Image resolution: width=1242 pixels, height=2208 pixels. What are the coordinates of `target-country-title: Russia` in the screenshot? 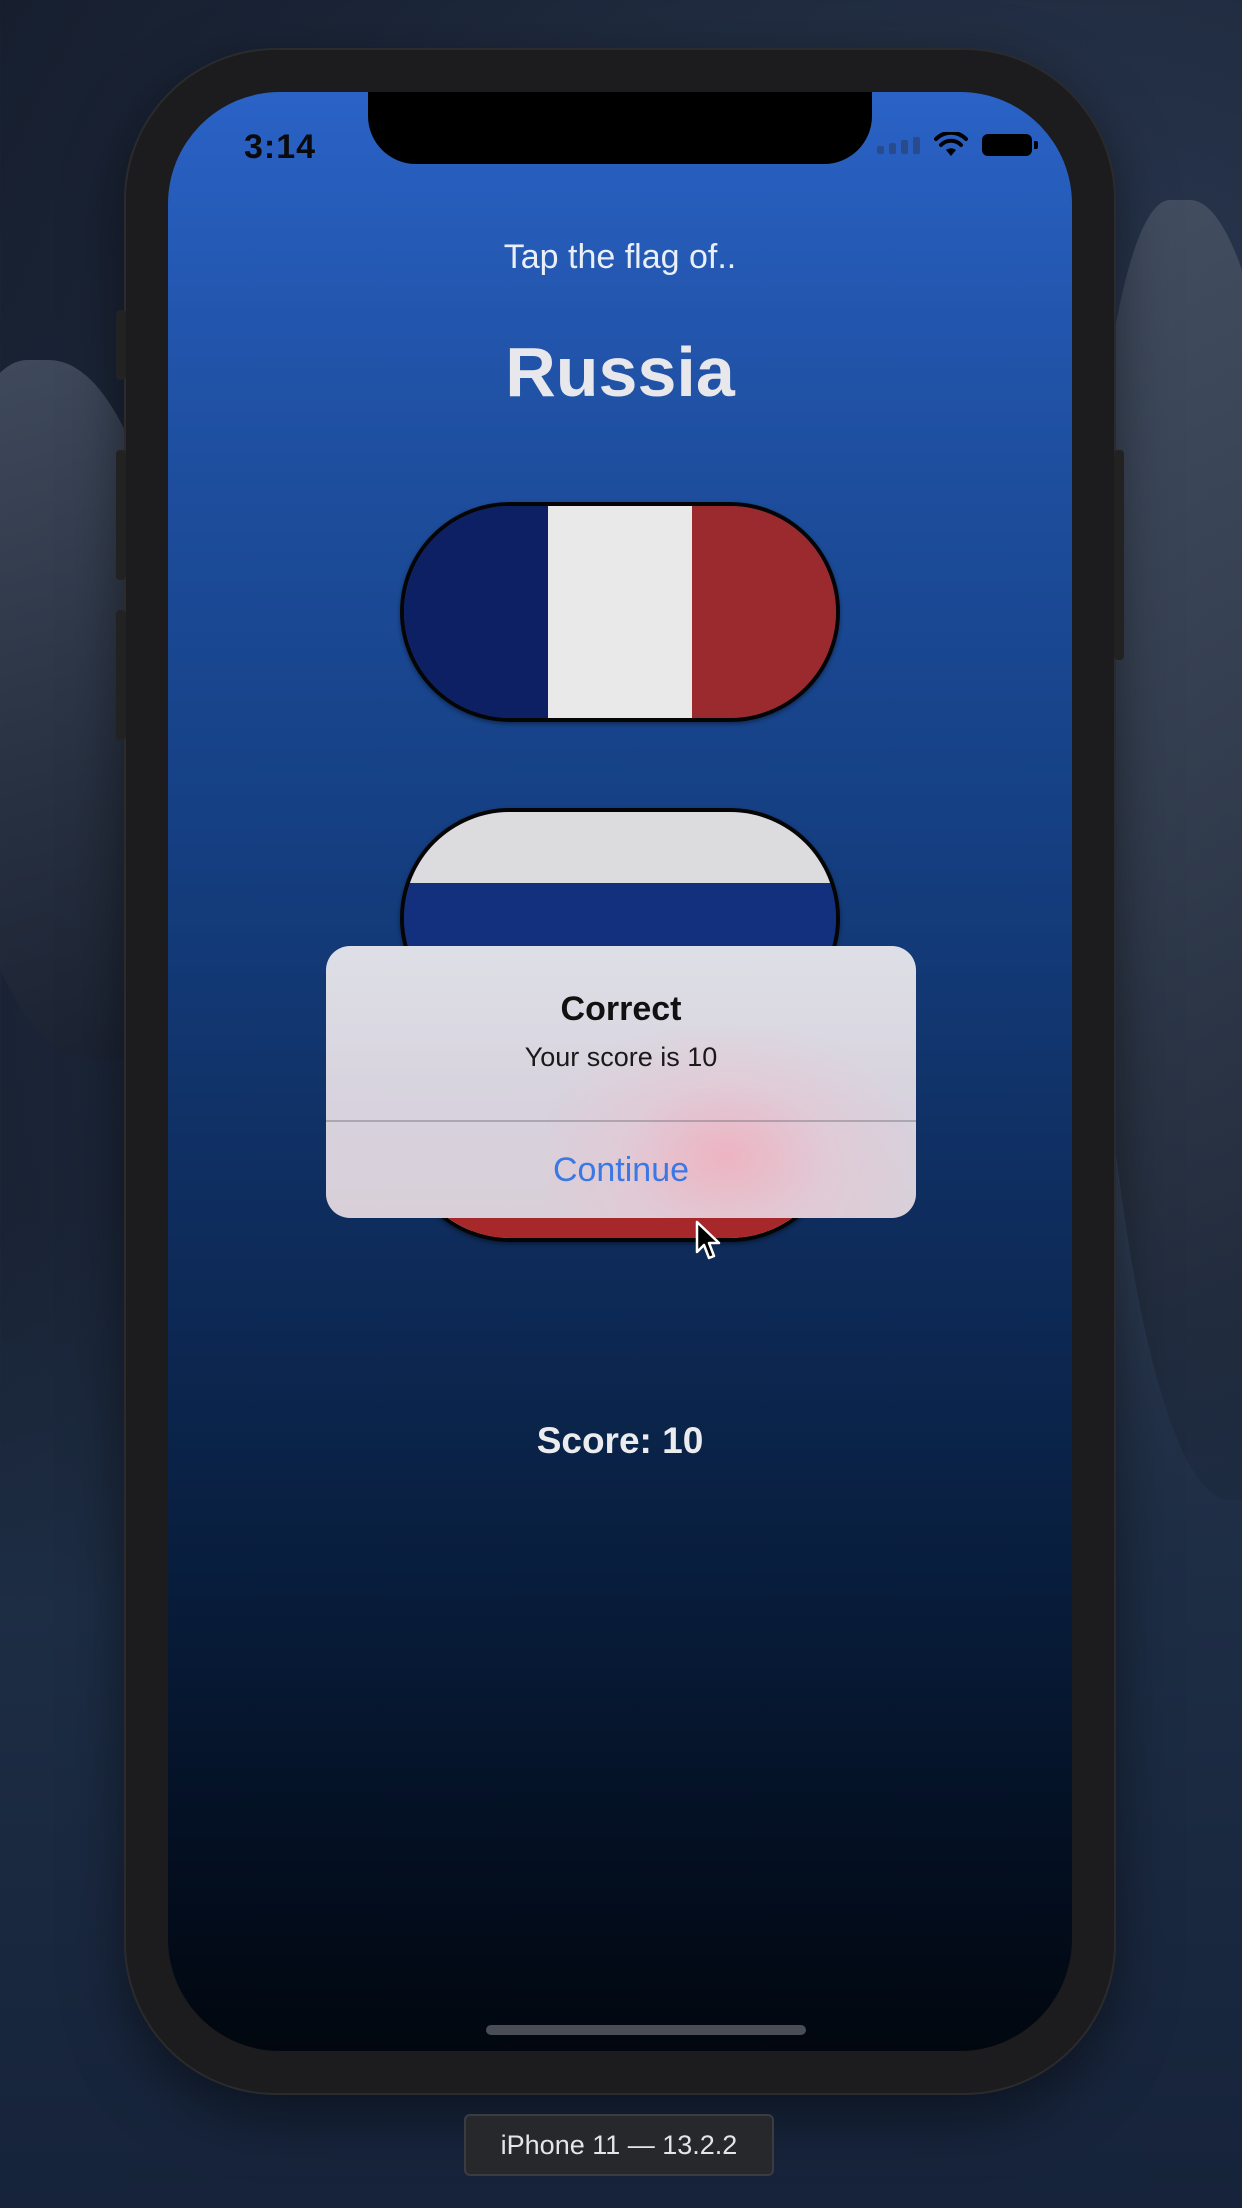 It's located at (620, 372).